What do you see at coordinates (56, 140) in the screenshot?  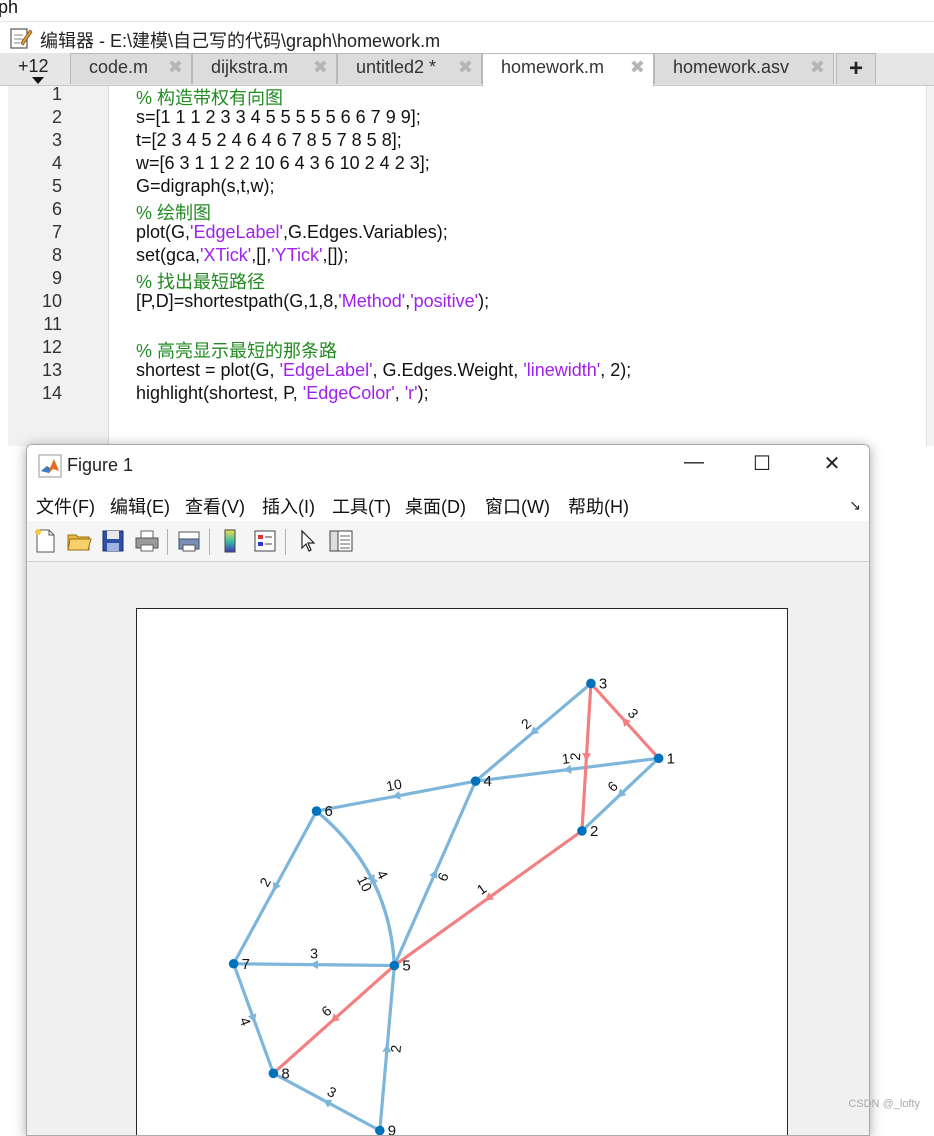 I see `line-number: 3` at bounding box center [56, 140].